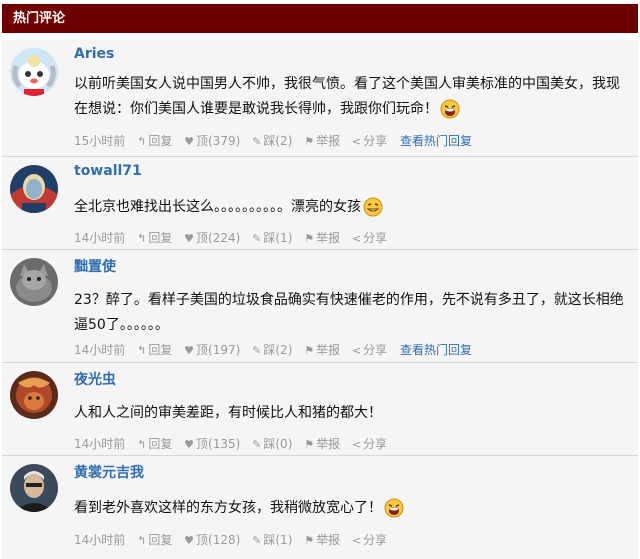 The image size is (640, 559). I want to click on comment-meta: 14小时前 ↰ 回复 ♥ 顶(224) ✎ 踩(1) ⚑ 举报 < 分享, so click(230, 237).